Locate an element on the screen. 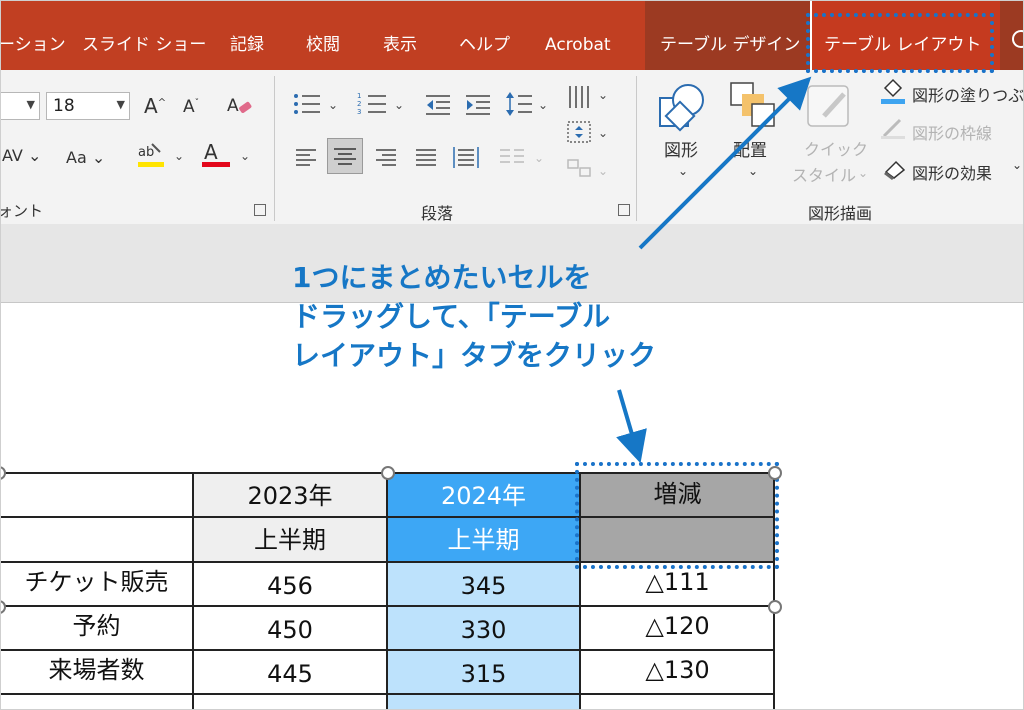 The width and height of the screenshot is (1024, 710). table-cell: 456 is located at coordinates (290, 586).